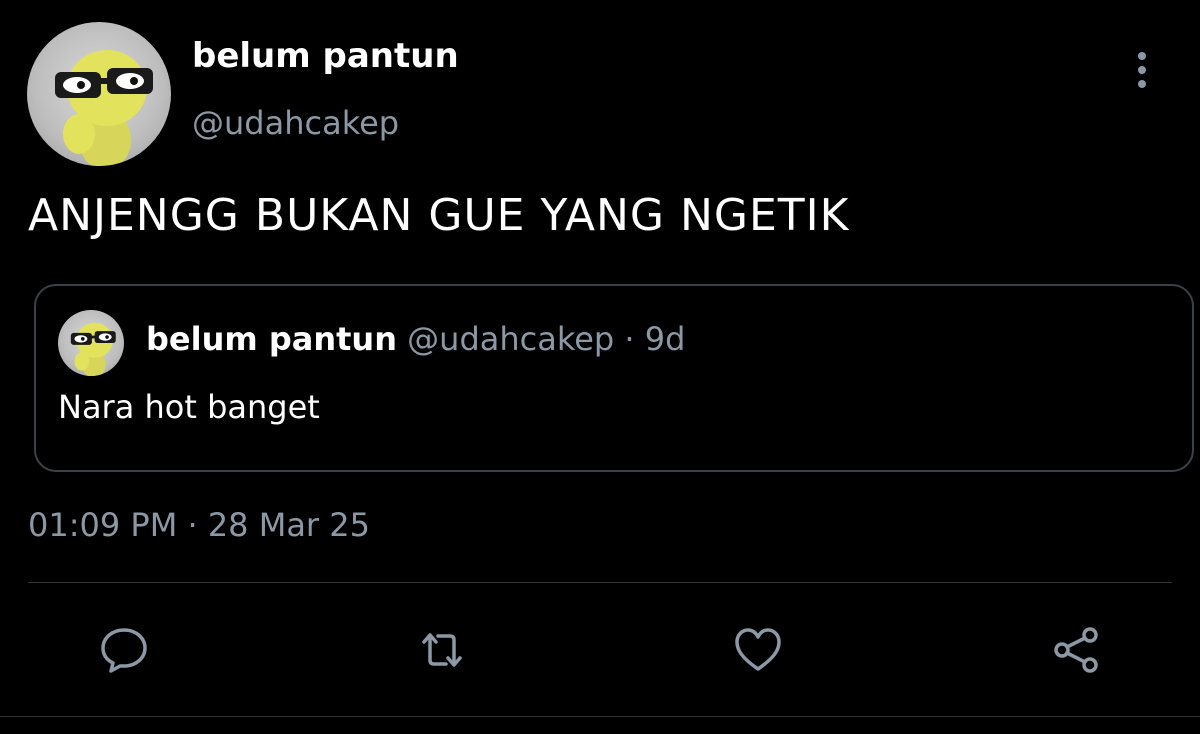 The width and height of the screenshot is (1200, 734). I want to click on quoted-tweet-header: belum pantun @udahcakep · 9d, so click(415, 339).